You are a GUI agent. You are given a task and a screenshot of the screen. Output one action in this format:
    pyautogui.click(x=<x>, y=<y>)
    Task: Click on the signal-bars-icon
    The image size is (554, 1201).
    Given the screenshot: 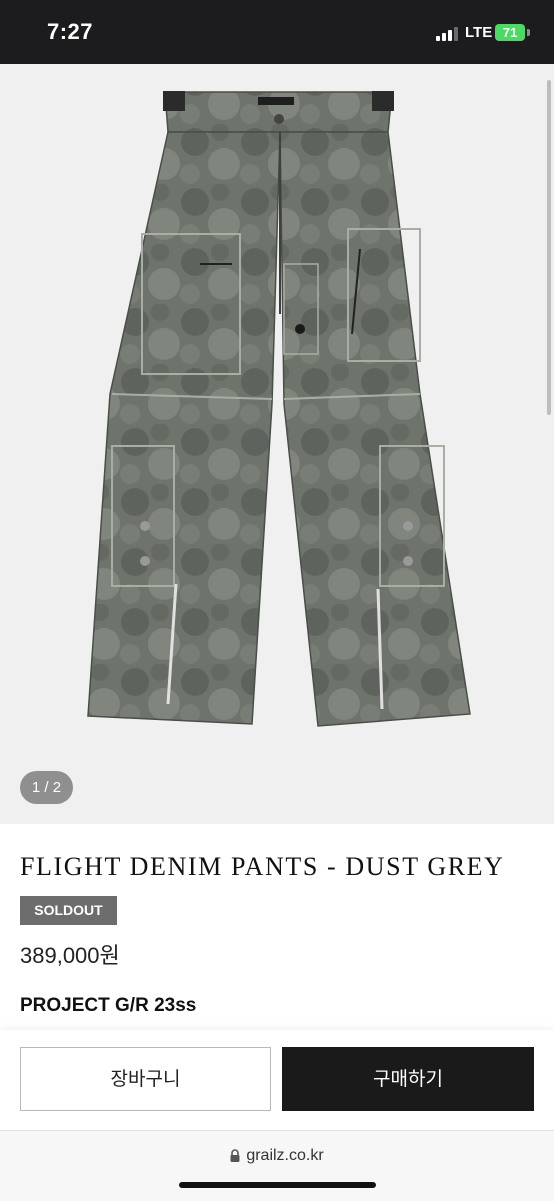 What is the action you would take?
    pyautogui.click(x=447, y=34)
    